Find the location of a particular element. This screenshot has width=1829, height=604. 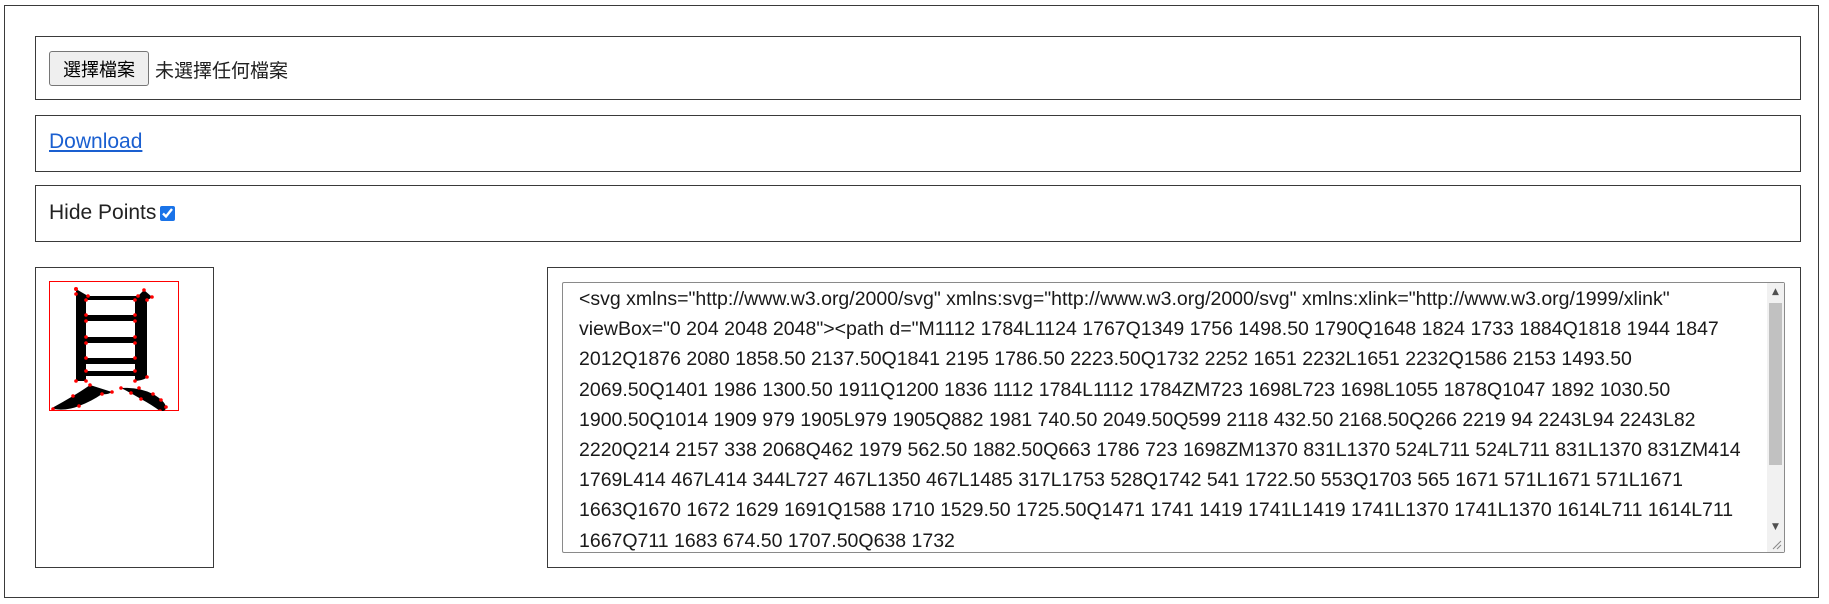

download-section: Download is located at coordinates (918, 143).